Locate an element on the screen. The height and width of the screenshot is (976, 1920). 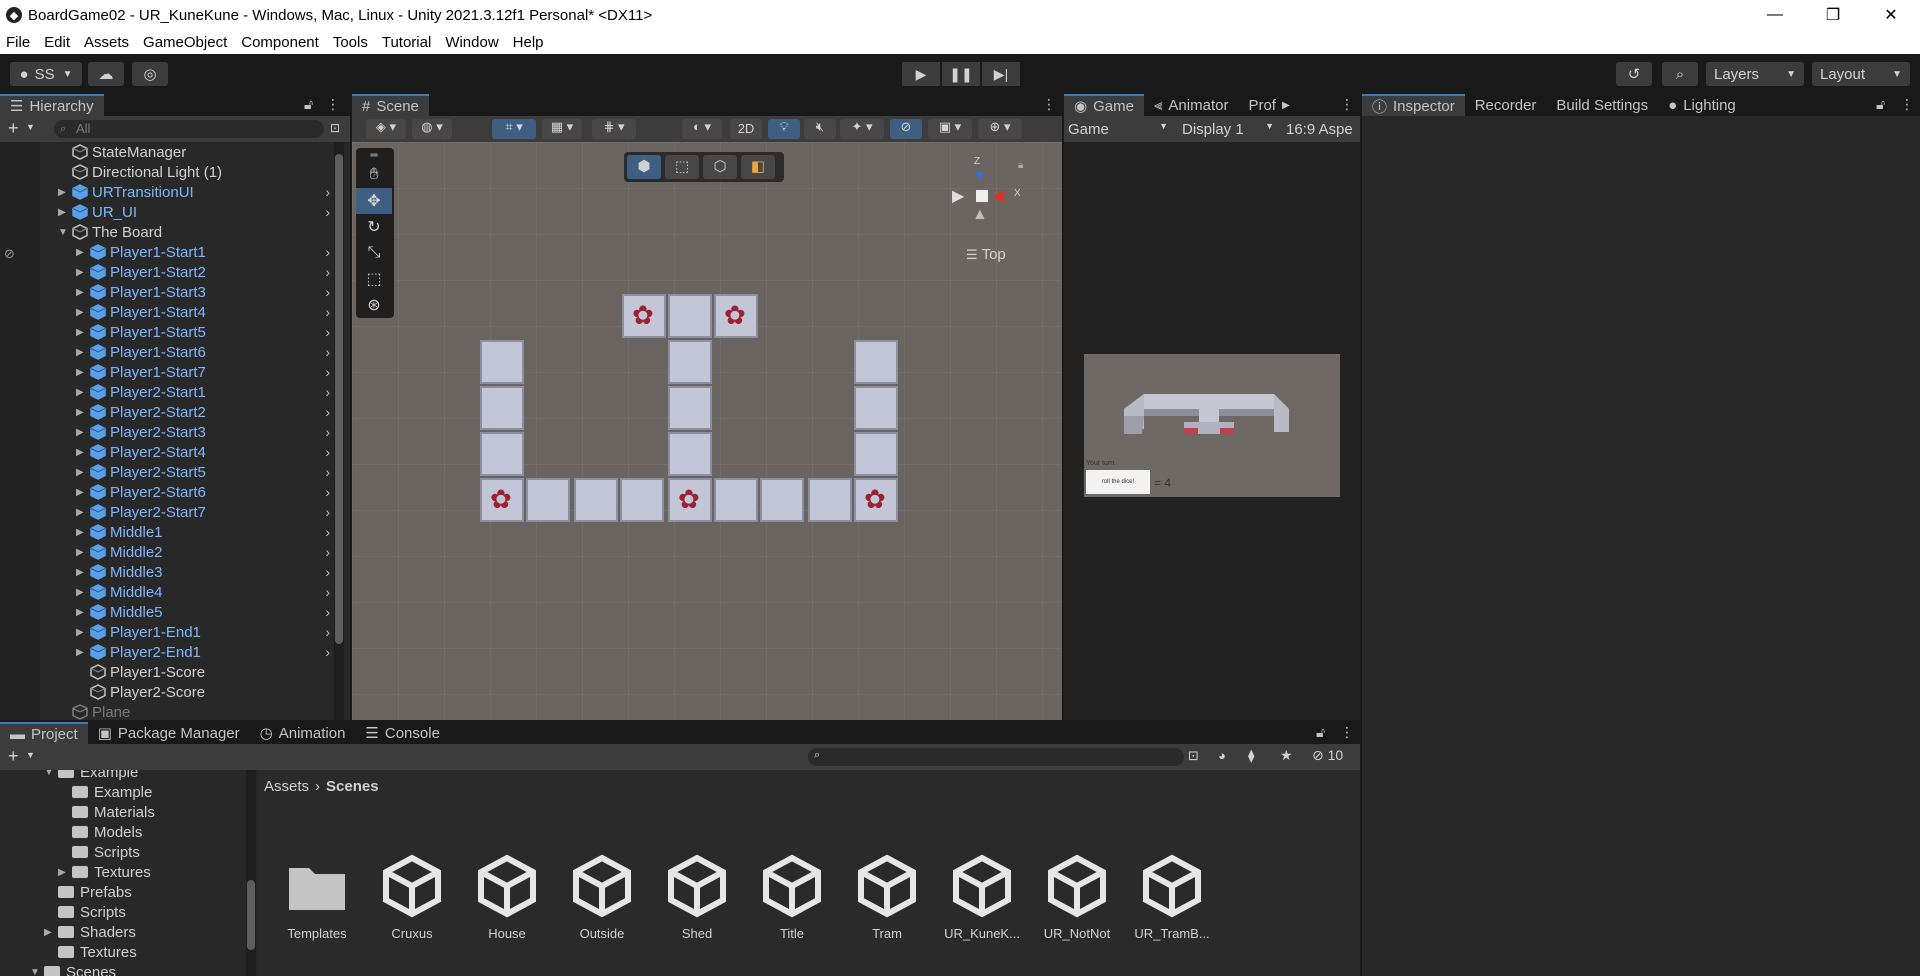
hierarchy-item: StateManager is located at coordinates (188, 152).